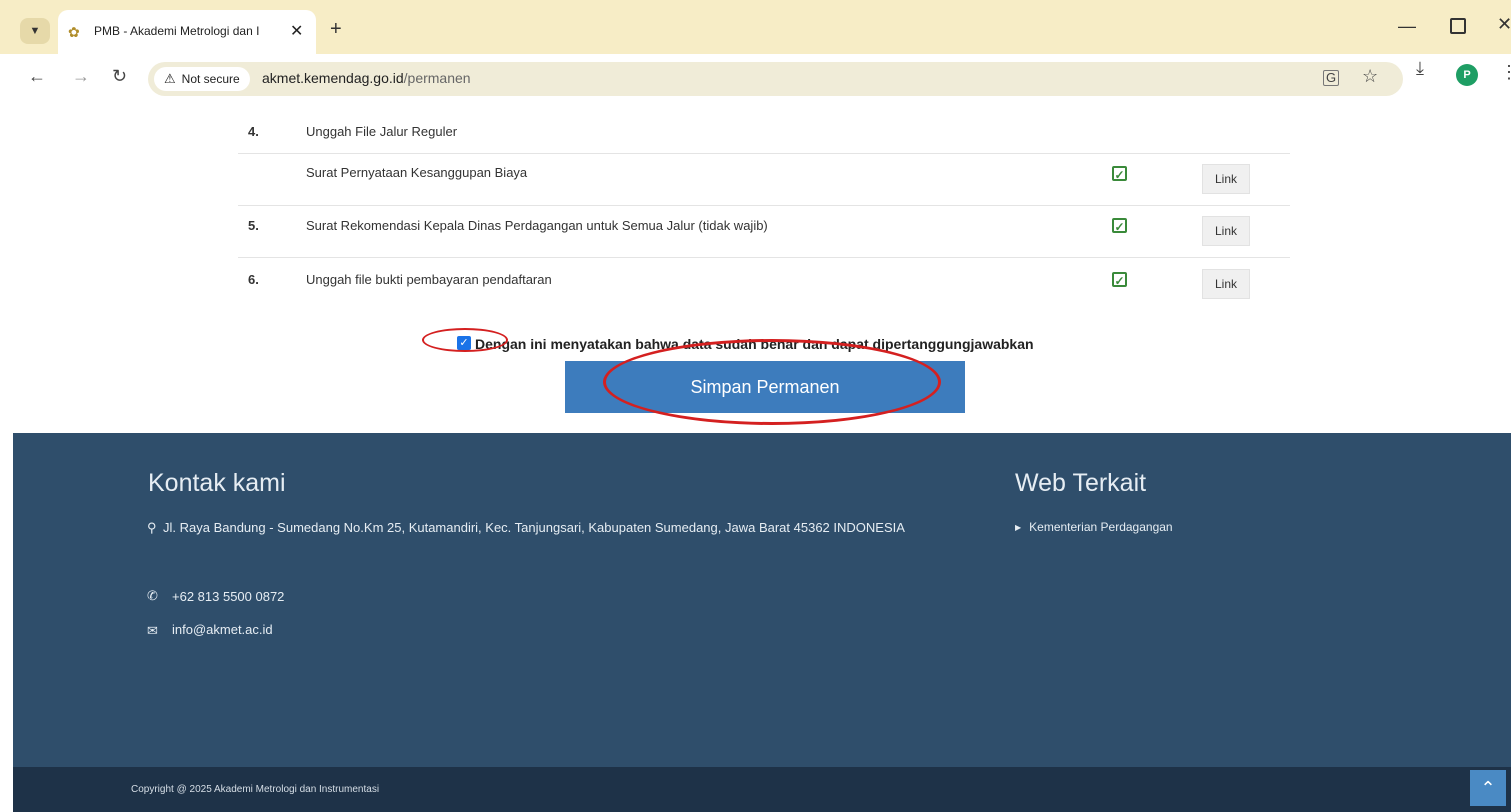  I want to click on contact-heading: Kontak kami, so click(217, 483).